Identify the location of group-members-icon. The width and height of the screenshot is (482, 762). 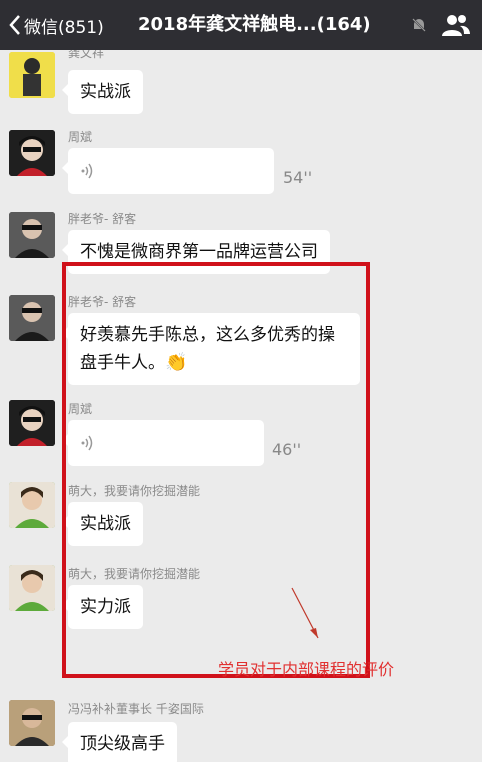
(456, 25).